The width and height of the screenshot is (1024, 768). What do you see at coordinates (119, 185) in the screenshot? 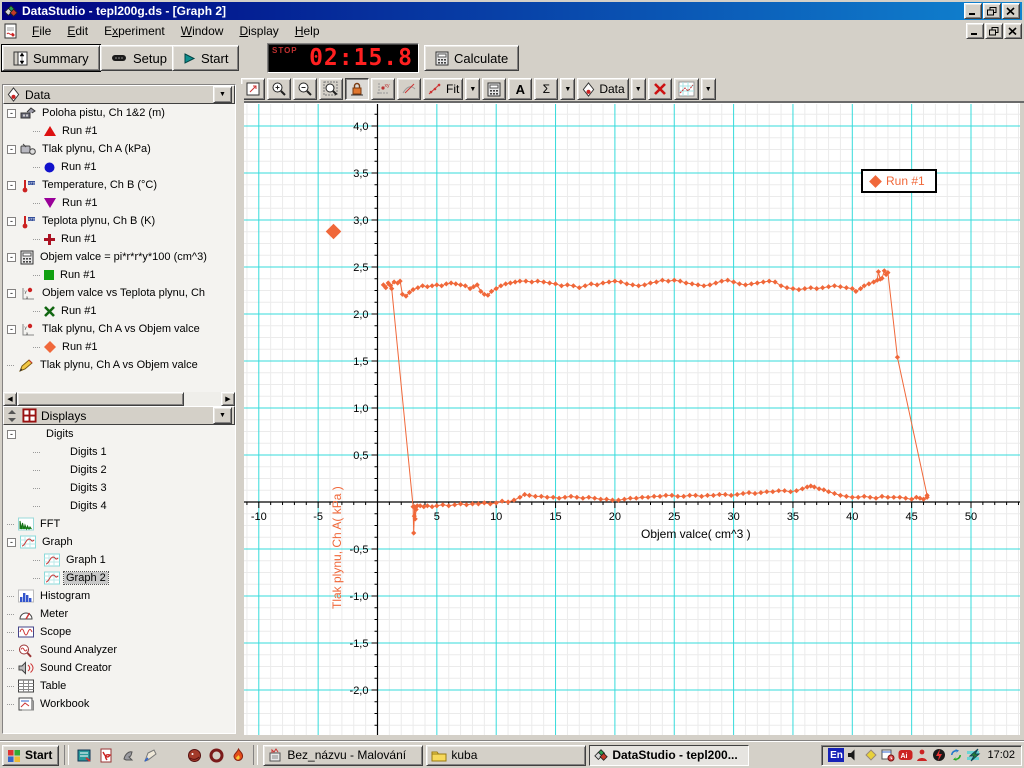
I see `tree-item-temperature-ch-b-c-: - KTD Temperature, Ch B (°C)` at bounding box center [119, 185].